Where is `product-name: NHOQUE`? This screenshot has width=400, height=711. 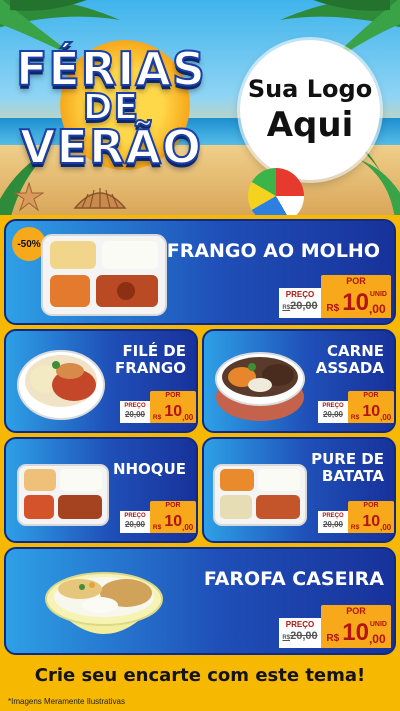
product-name: NHOQUE is located at coordinates (149, 469).